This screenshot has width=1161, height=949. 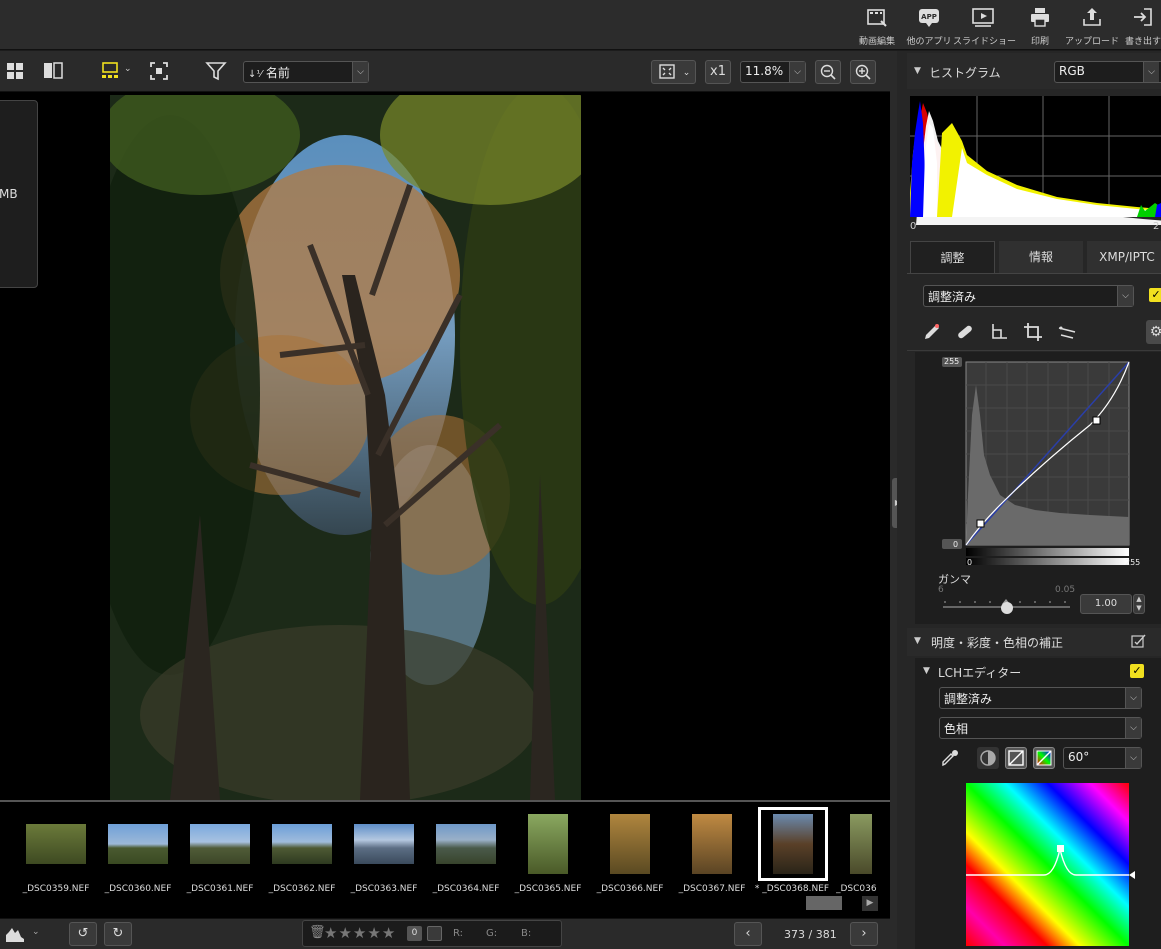 I want to click on lch-mode-contrast-button, so click(x=988, y=758).